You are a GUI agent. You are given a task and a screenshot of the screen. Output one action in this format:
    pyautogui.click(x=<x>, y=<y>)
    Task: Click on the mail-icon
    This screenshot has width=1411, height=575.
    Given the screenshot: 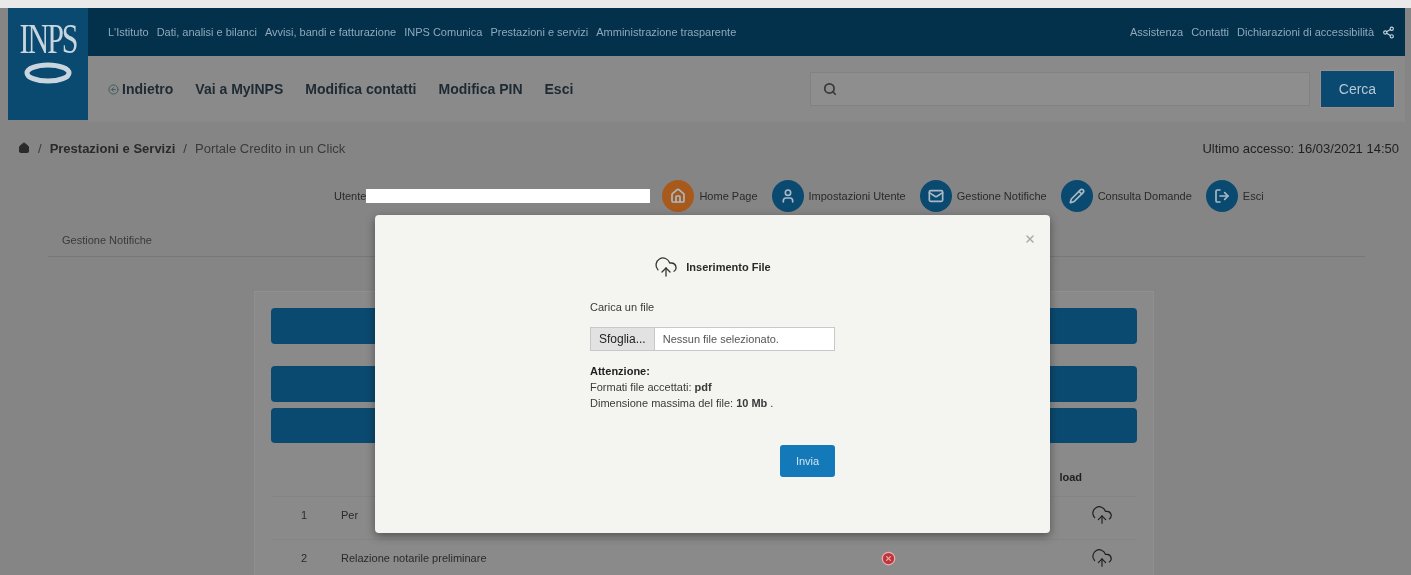 What is the action you would take?
    pyautogui.click(x=935, y=196)
    